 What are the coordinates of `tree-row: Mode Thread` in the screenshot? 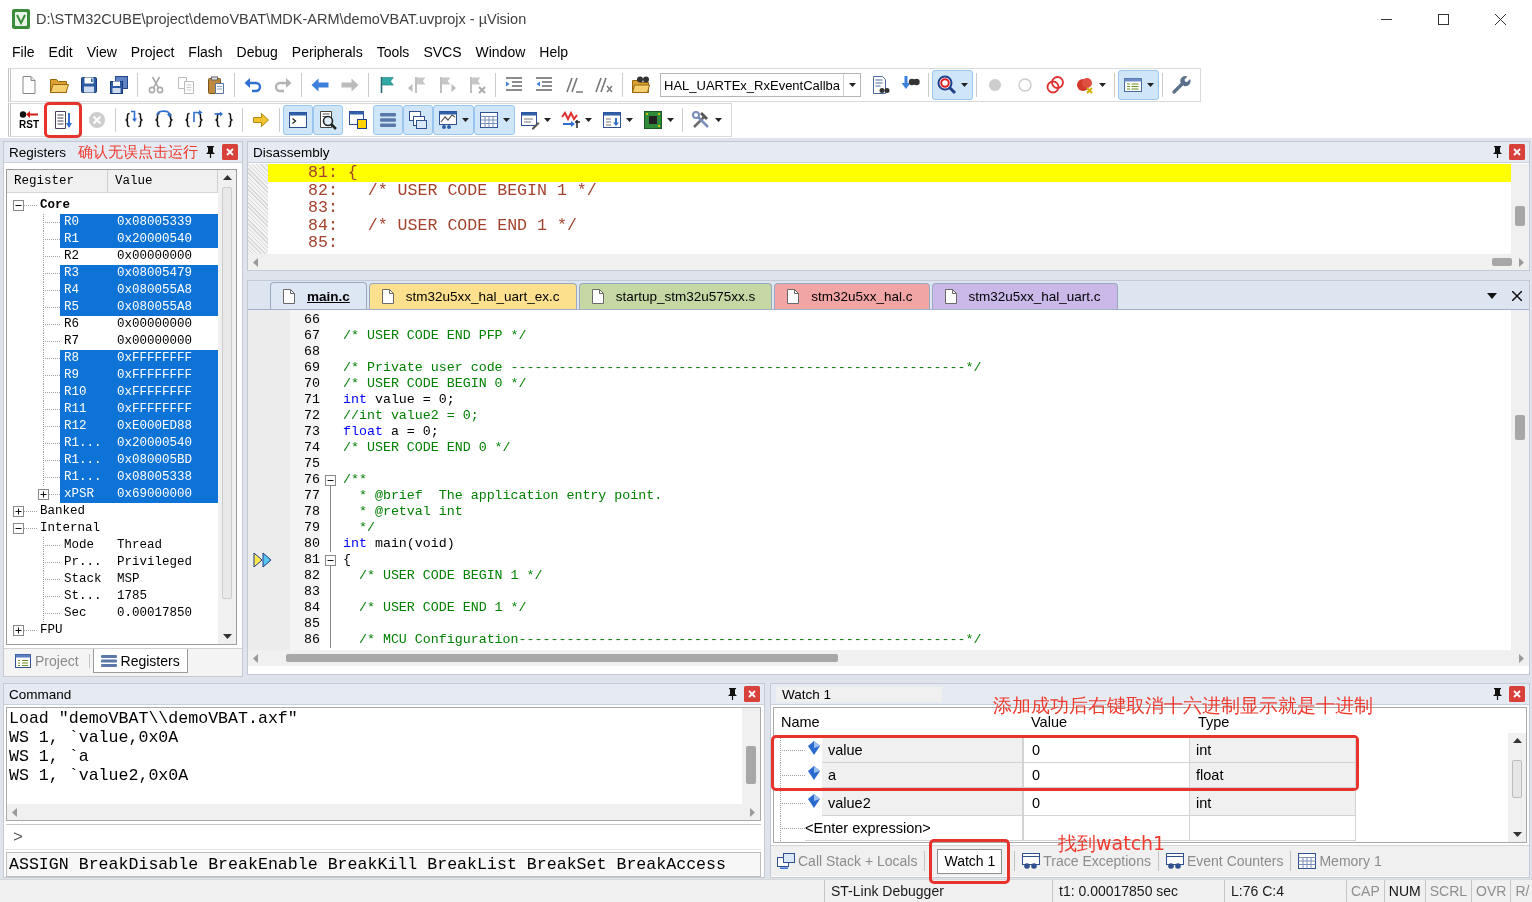 It's located at (139, 545).